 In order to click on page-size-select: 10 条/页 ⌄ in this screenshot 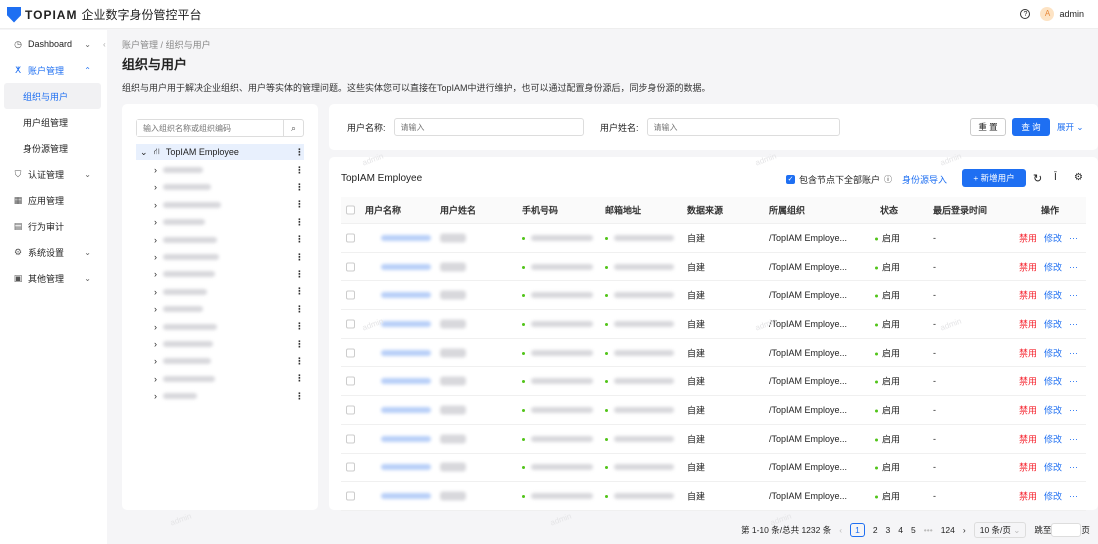, I will do `click(1000, 530)`.